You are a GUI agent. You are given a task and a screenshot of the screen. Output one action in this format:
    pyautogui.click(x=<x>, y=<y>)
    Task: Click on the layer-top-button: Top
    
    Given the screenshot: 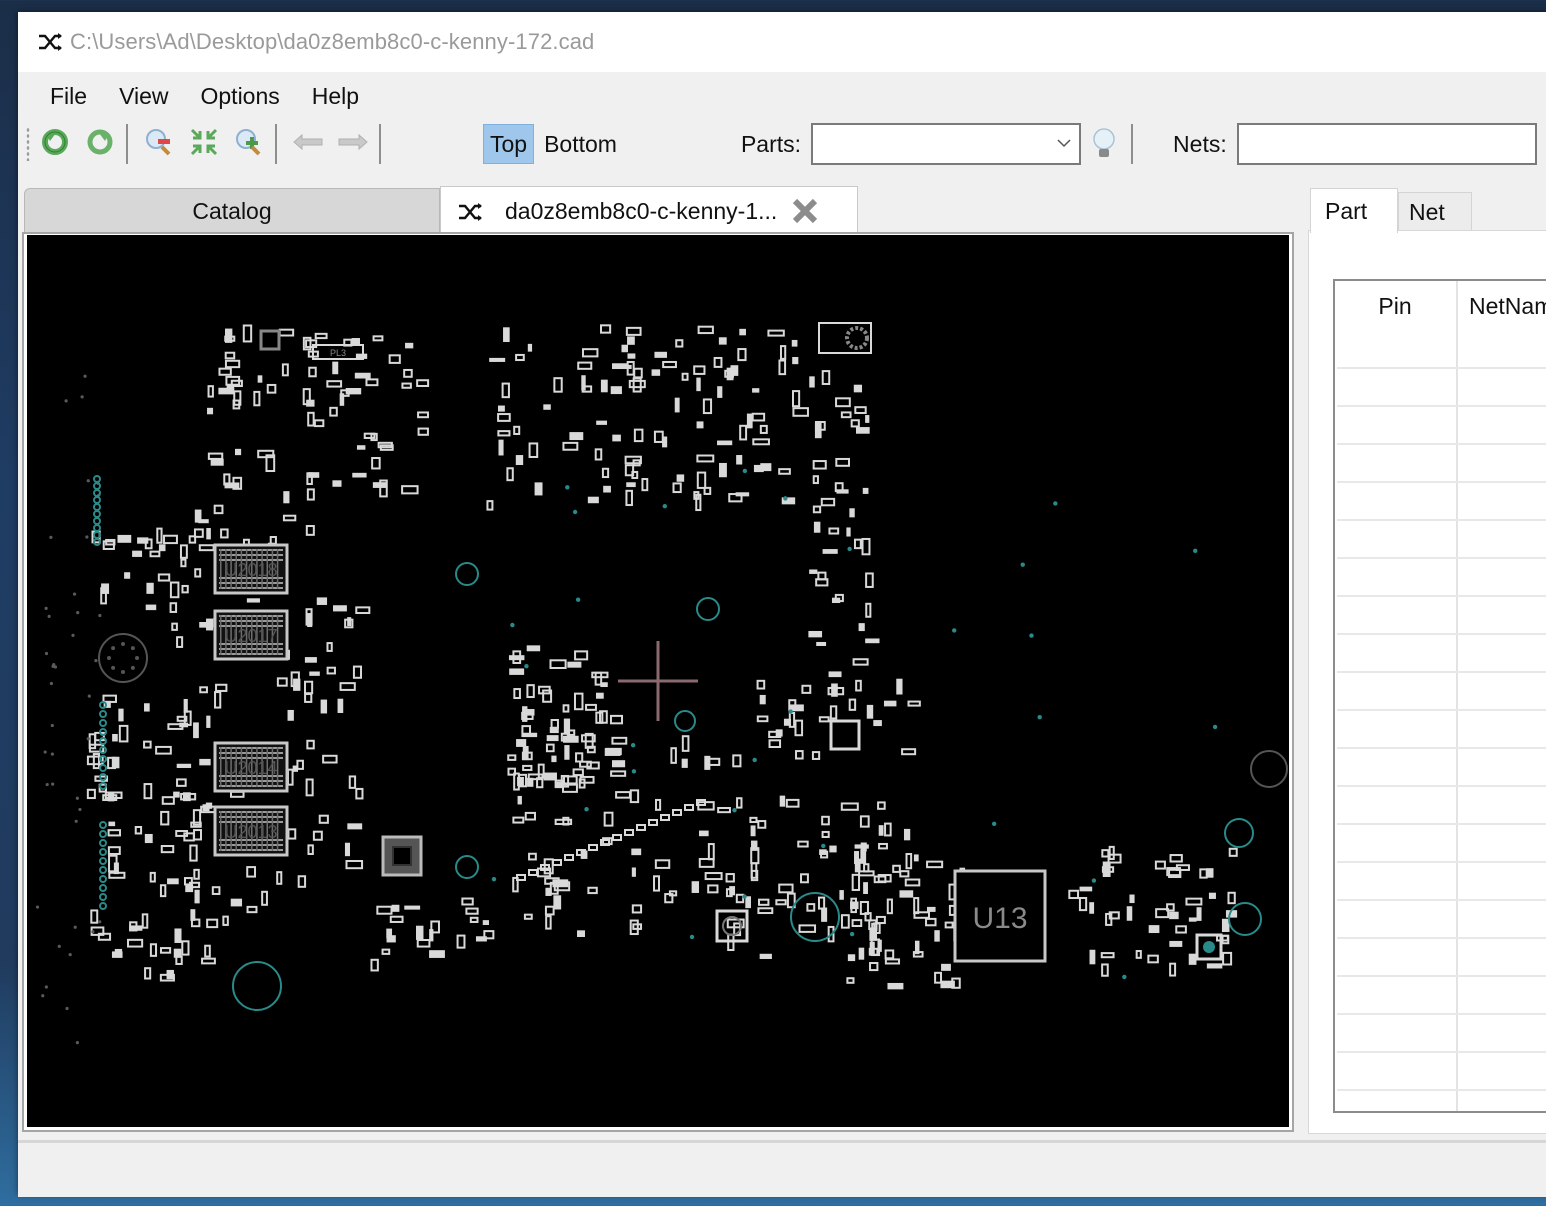 What is the action you would take?
    pyautogui.click(x=509, y=144)
    